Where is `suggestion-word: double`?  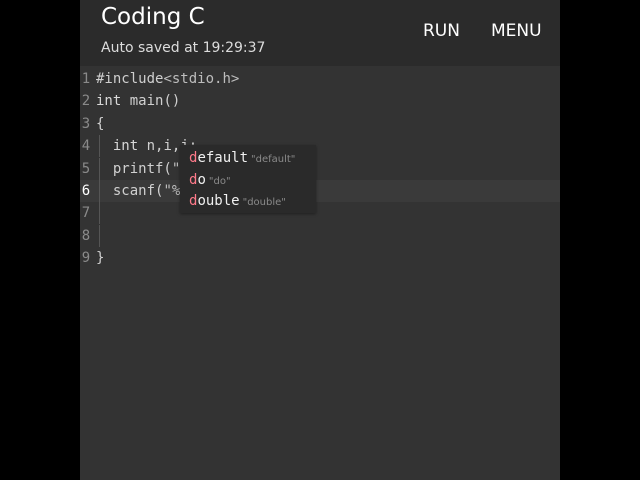
suggestion-word: double is located at coordinates (214, 201).